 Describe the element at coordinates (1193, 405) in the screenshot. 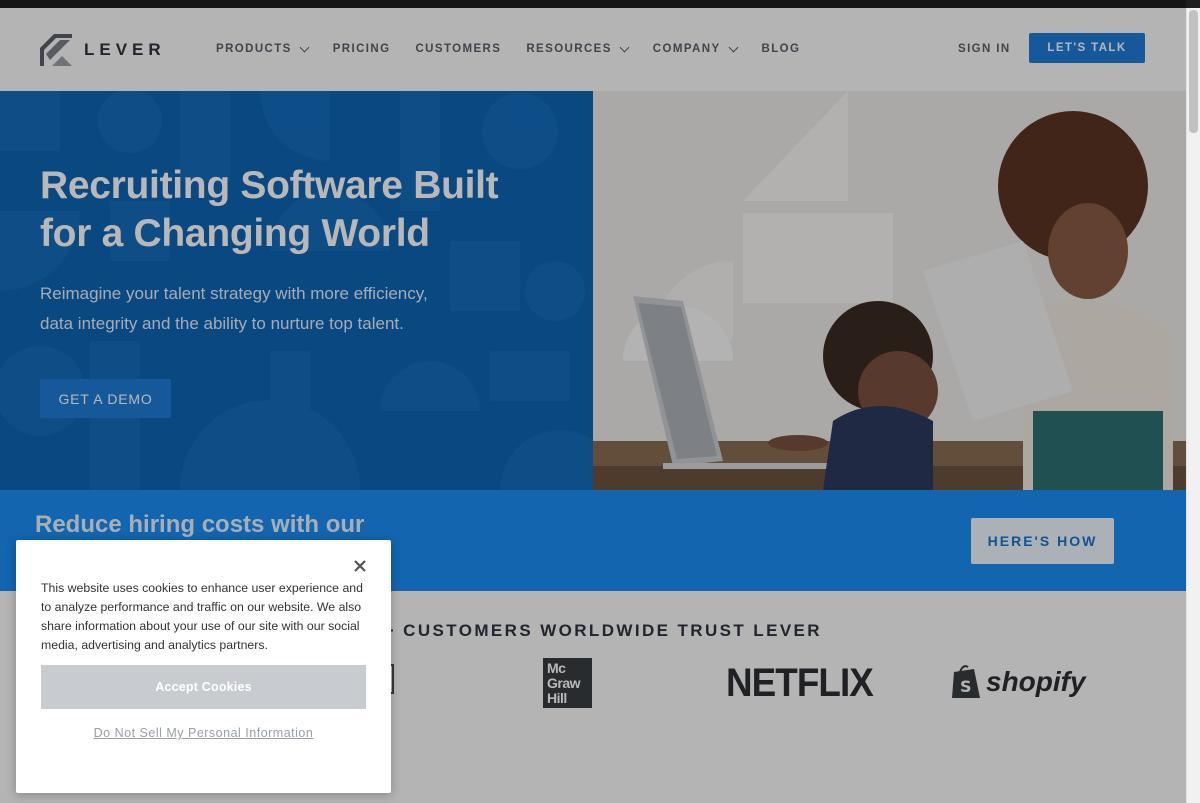

I see `scrollbar` at that location.